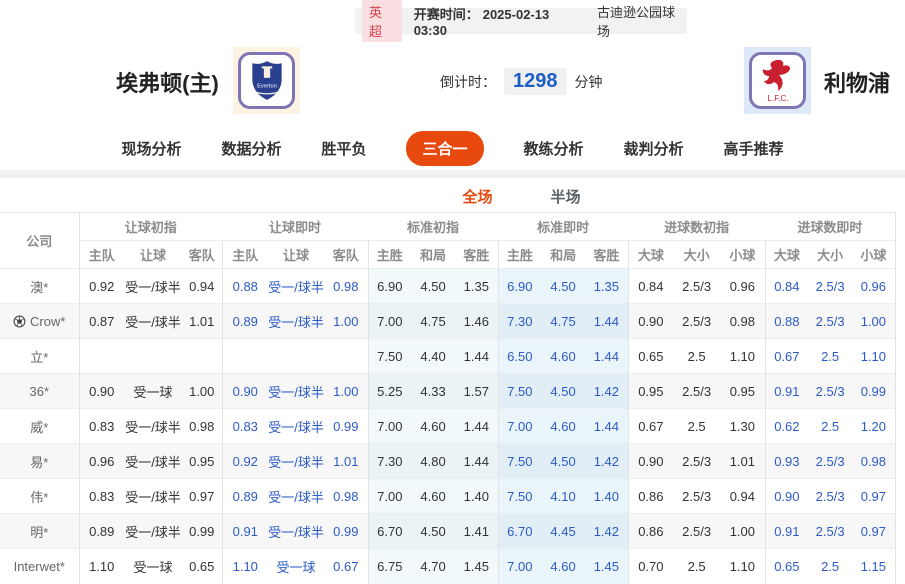  Describe the element at coordinates (251, 148) in the screenshot. I see `nav-tab-2: 数据分析` at that location.